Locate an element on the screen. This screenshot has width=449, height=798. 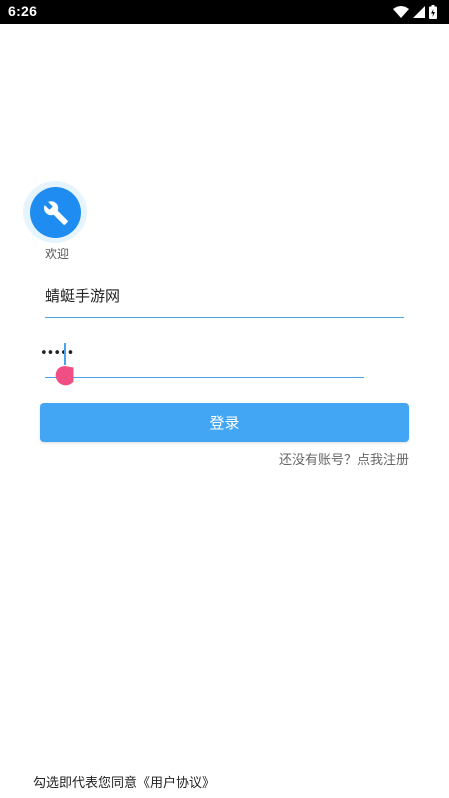
password-input: ••••• is located at coordinates (202, 364).